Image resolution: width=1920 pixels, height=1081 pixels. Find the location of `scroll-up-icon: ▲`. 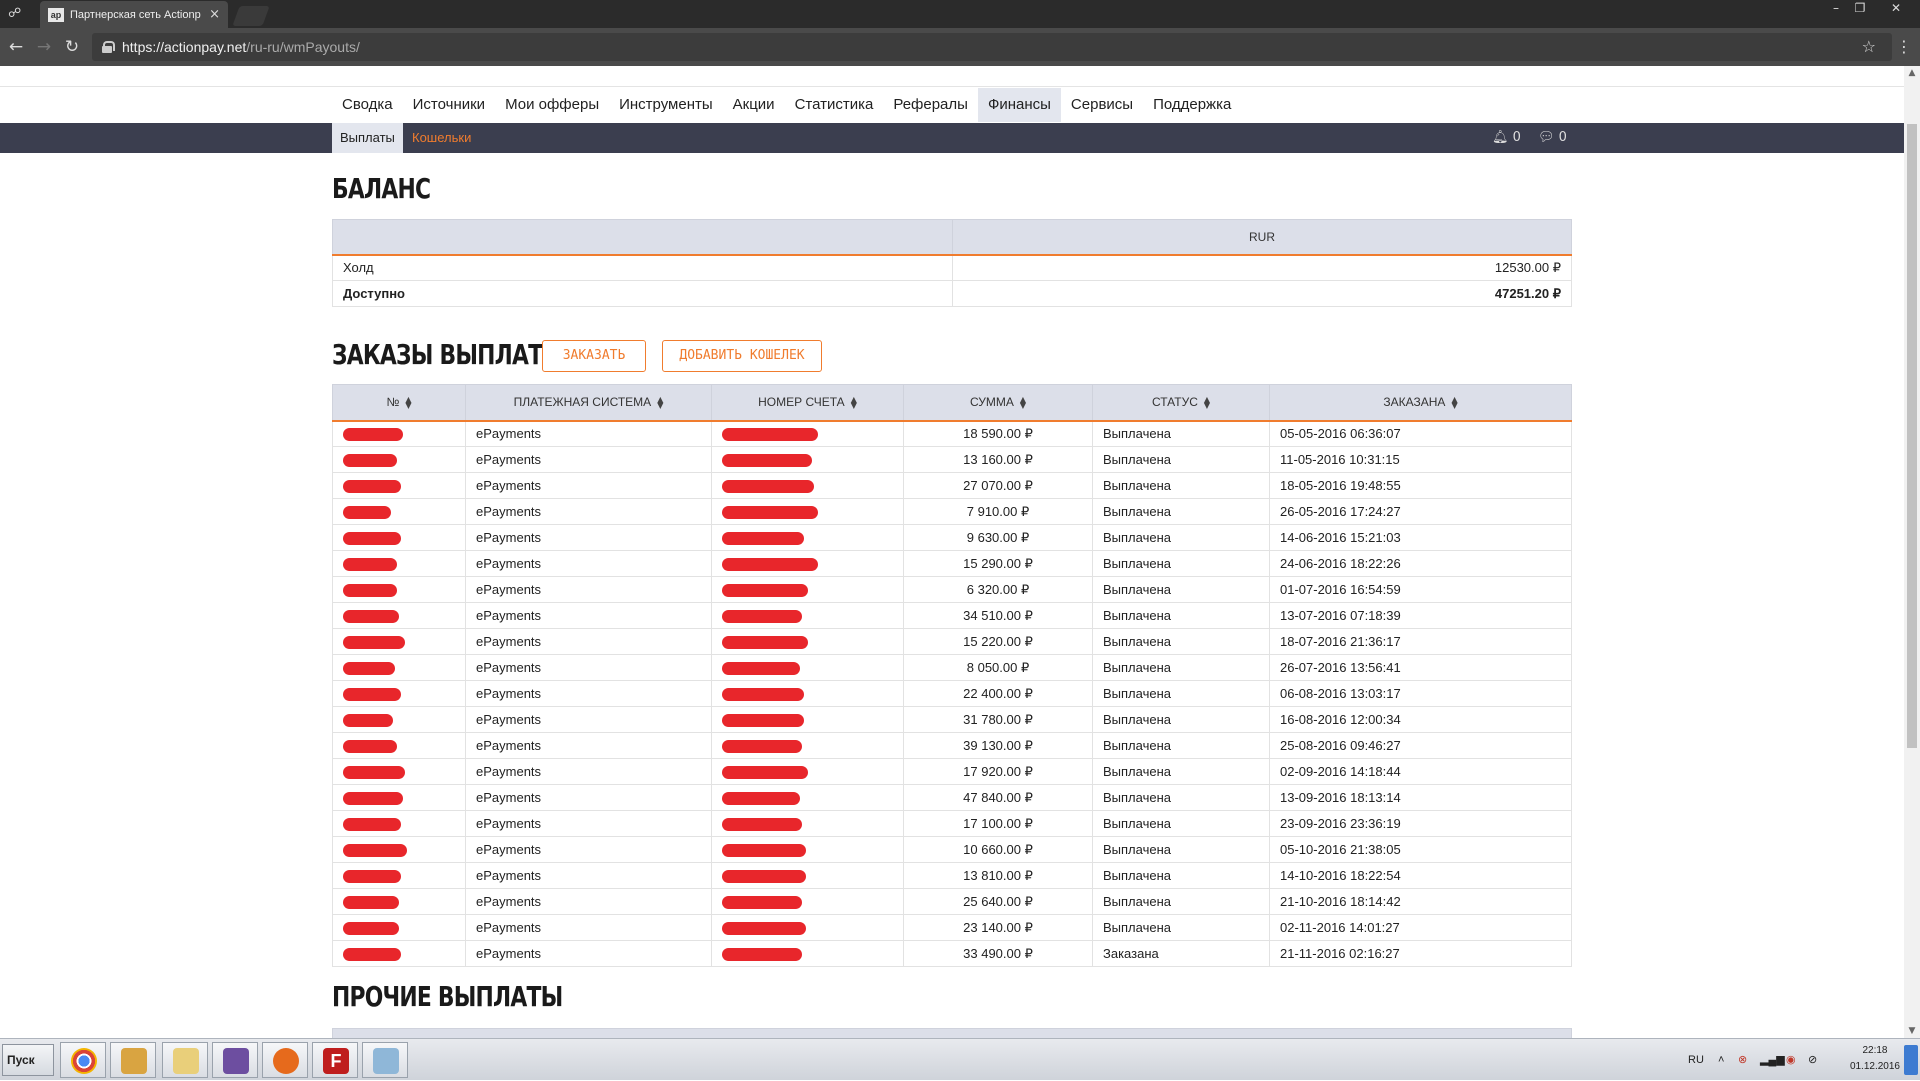

scroll-up-icon: ▲ is located at coordinates (1912, 73).